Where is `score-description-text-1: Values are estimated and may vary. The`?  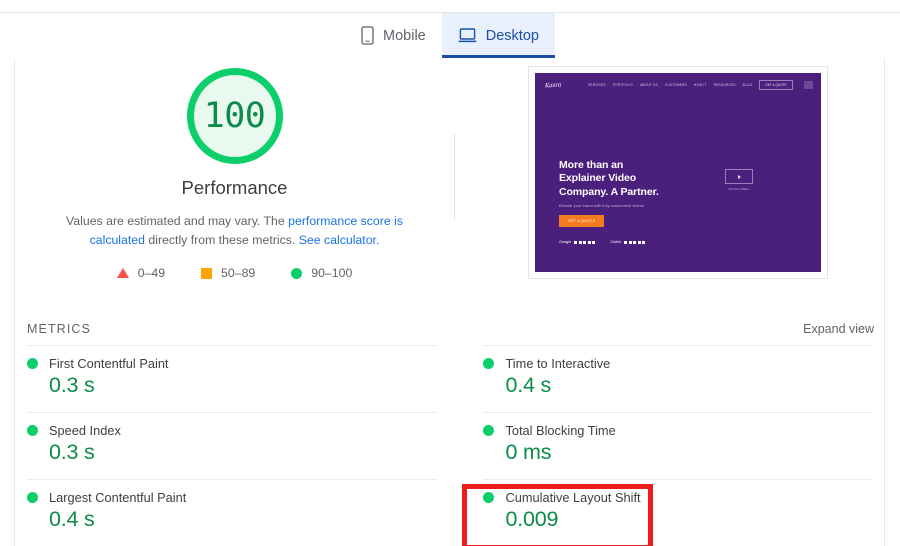
score-description-text-1: Values are estimated and may vary. The is located at coordinates (177, 221).